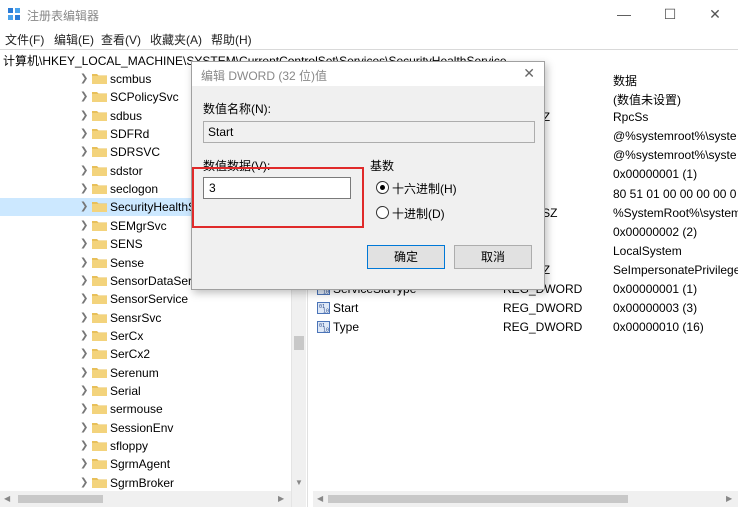  What do you see at coordinates (418, 213) in the screenshot?
I see `decimal-radio-label: 十进制(D)` at bounding box center [418, 213].